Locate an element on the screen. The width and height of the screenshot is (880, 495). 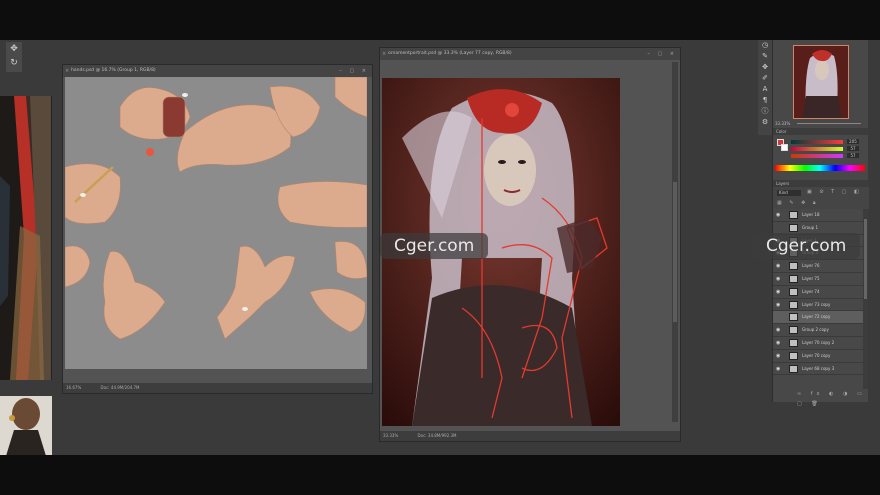
reference-photo-left-bottom is located at coordinates (26, 425).